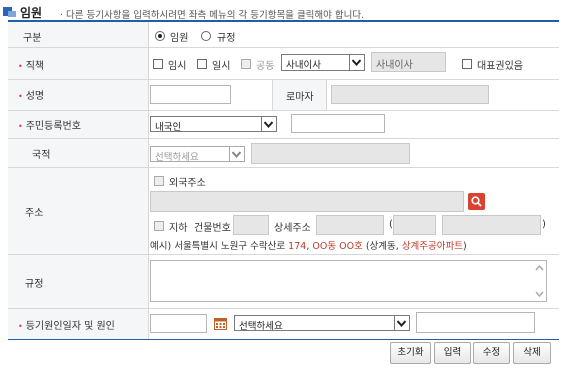 This screenshot has width=567, height=380. What do you see at coordinates (414, 225) in the screenshot?
I see `dong-input` at bounding box center [414, 225].